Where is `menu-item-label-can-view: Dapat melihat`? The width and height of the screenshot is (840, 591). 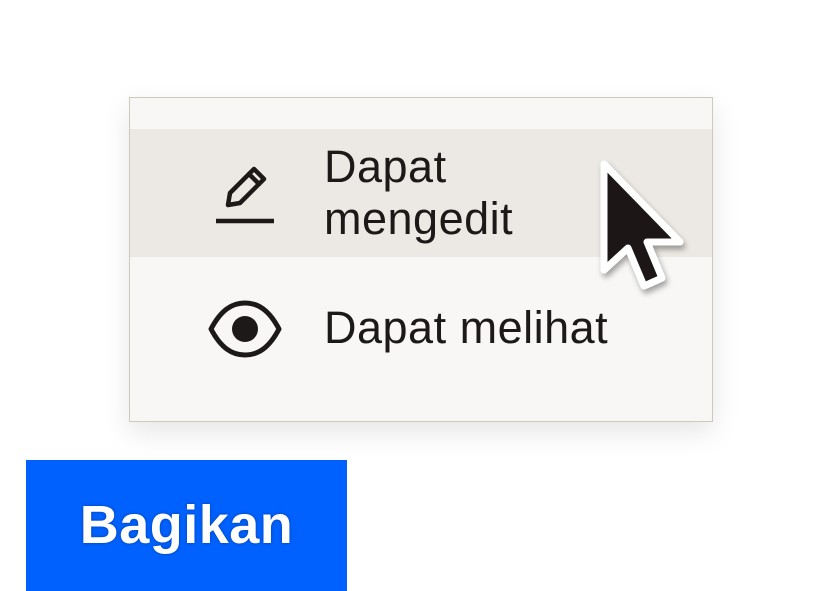 menu-item-label-can-view: Dapat melihat is located at coordinates (466, 327).